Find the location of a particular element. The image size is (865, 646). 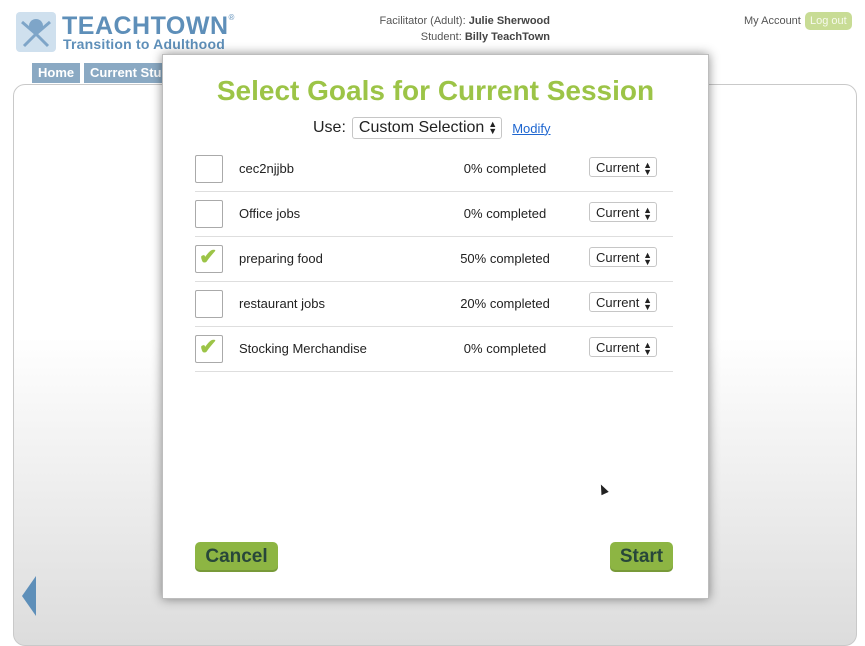

teachtown-logo-icon is located at coordinates (36, 32).